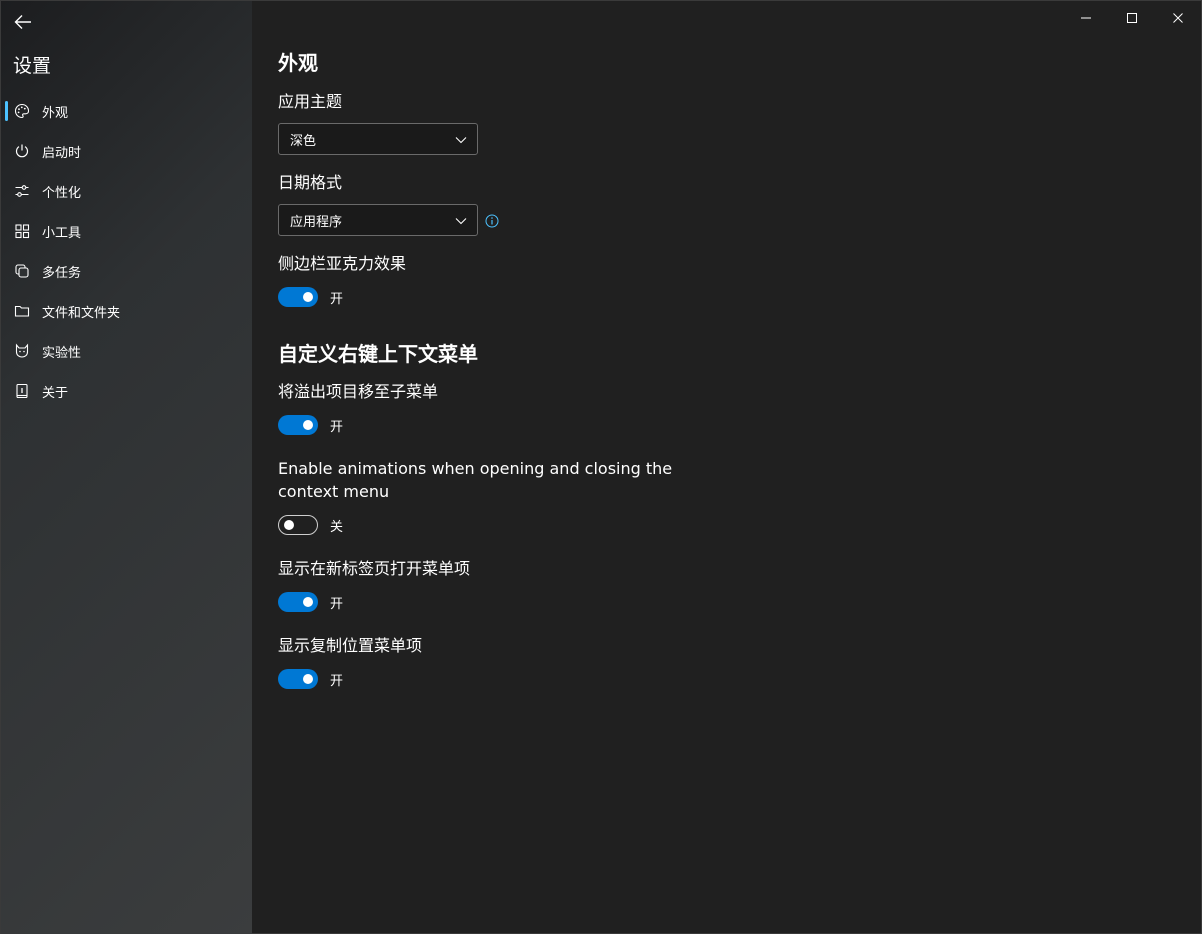  What do you see at coordinates (22, 231) in the screenshot?
I see `widgets-icon` at bounding box center [22, 231].